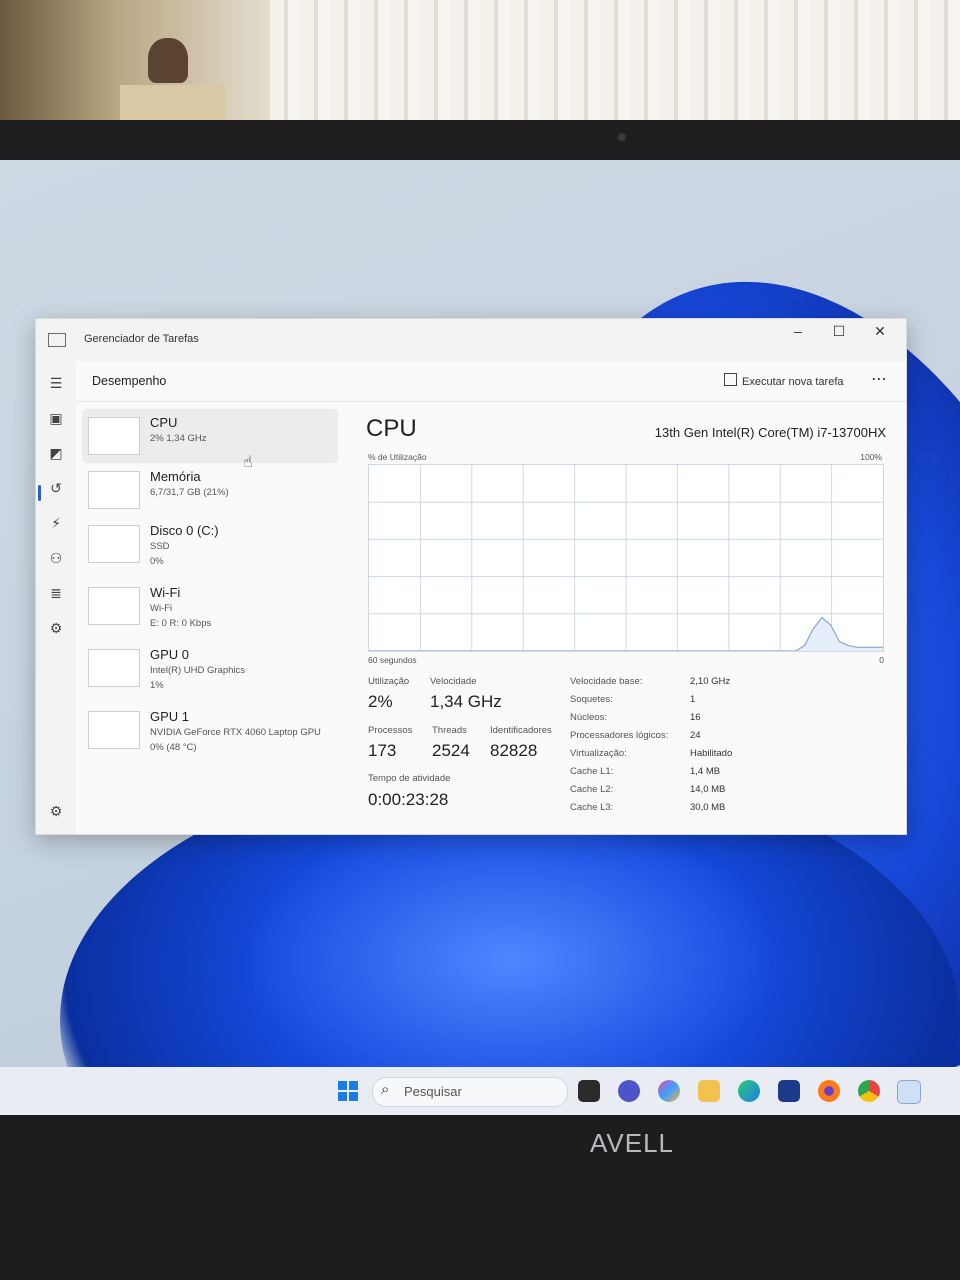 The width and height of the screenshot is (960, 1280). What do you see at coordinates (170, 654) in the screenshot?
I see `perf-item-name: GPU 0` at bounding box center [170, 654].